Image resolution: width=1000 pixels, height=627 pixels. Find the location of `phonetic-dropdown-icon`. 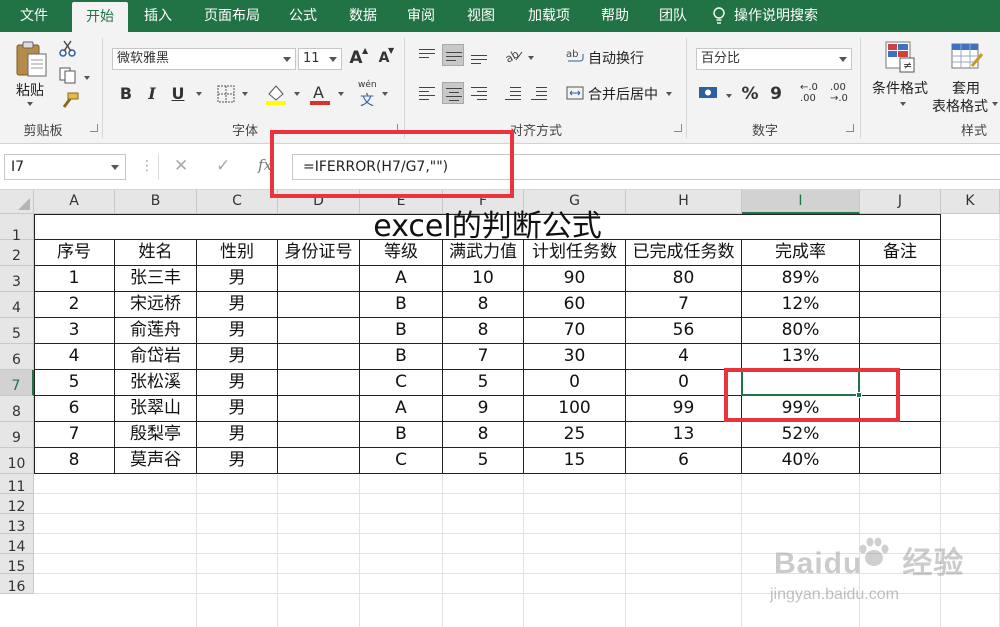

phonetic-dropdown-icon is located at coordinates (385, 94).